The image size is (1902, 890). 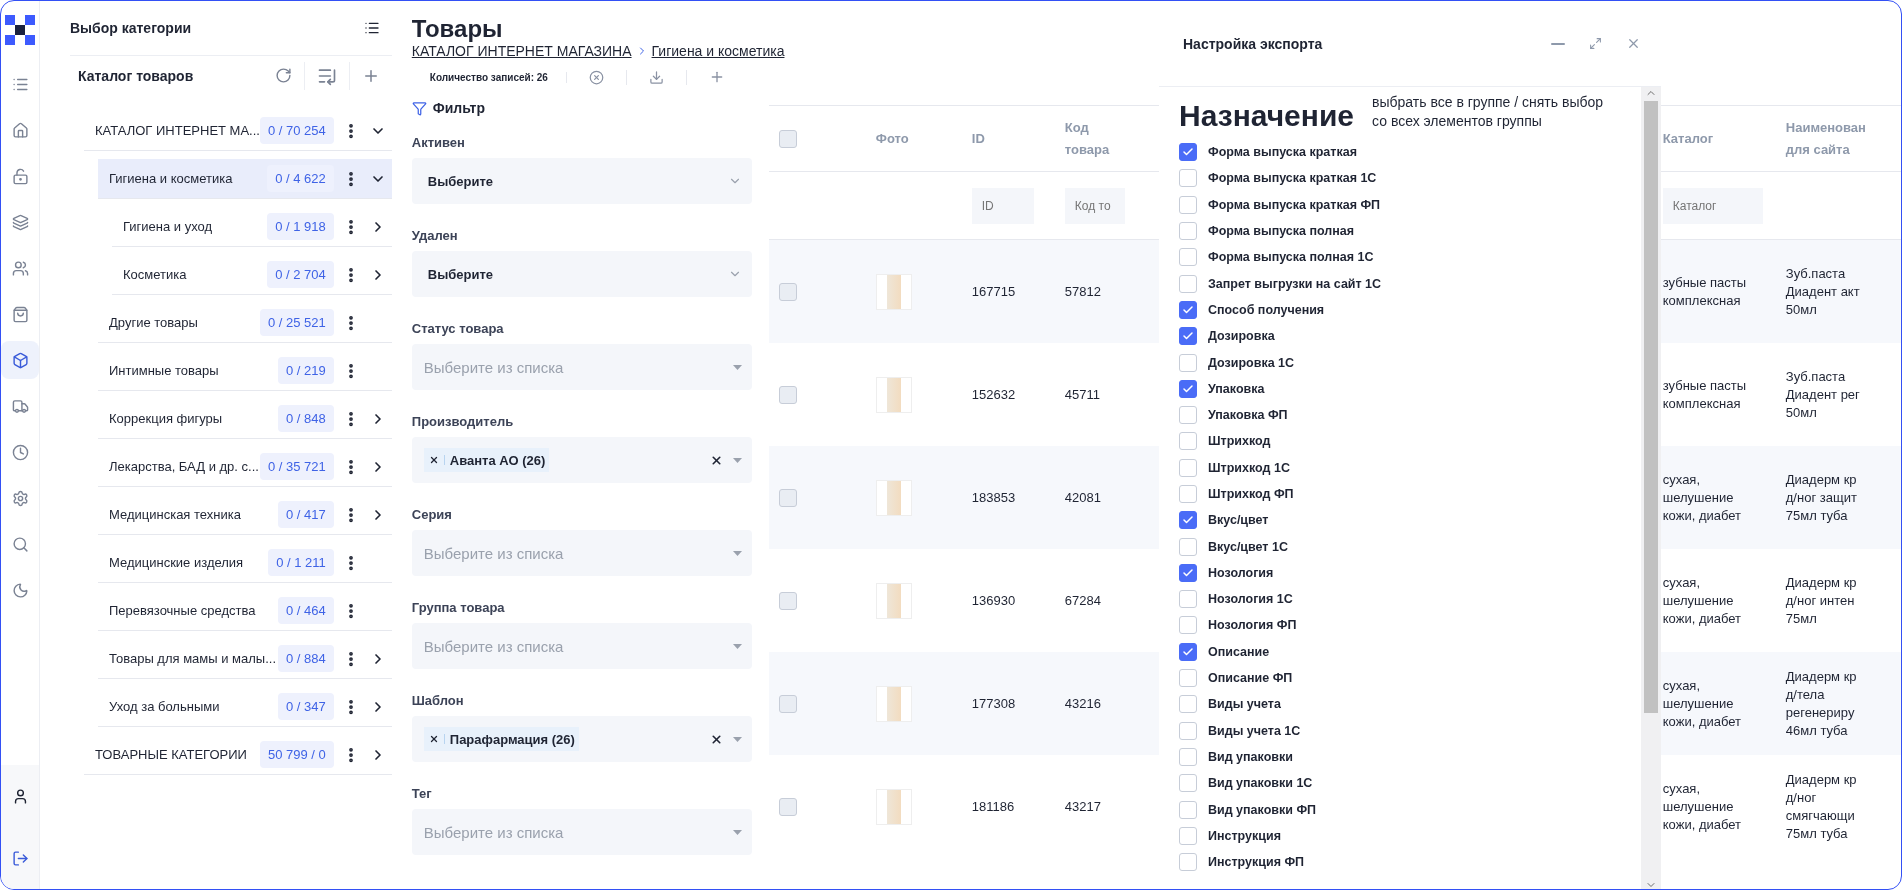 What do you see at coordinates (438, 142) in the screenshot?
I see `field-label: Активен` at bounding box center [438, 142].